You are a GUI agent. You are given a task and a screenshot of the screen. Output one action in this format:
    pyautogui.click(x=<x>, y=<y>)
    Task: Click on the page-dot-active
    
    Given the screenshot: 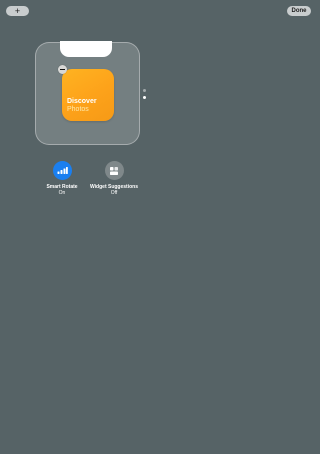 What is the action you would take?
    pyautogui.click(x=144, y=97)
    